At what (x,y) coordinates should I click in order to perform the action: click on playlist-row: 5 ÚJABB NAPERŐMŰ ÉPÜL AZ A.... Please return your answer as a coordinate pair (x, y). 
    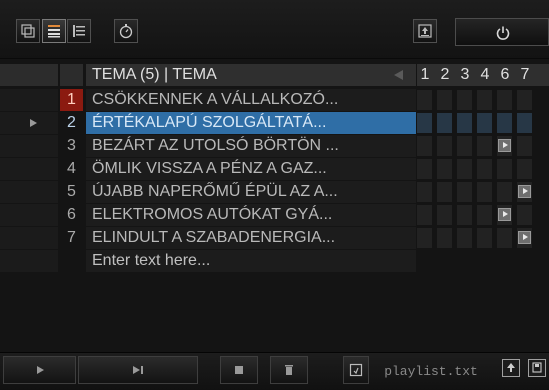
    Looking at the image, I should click on (274, 192).